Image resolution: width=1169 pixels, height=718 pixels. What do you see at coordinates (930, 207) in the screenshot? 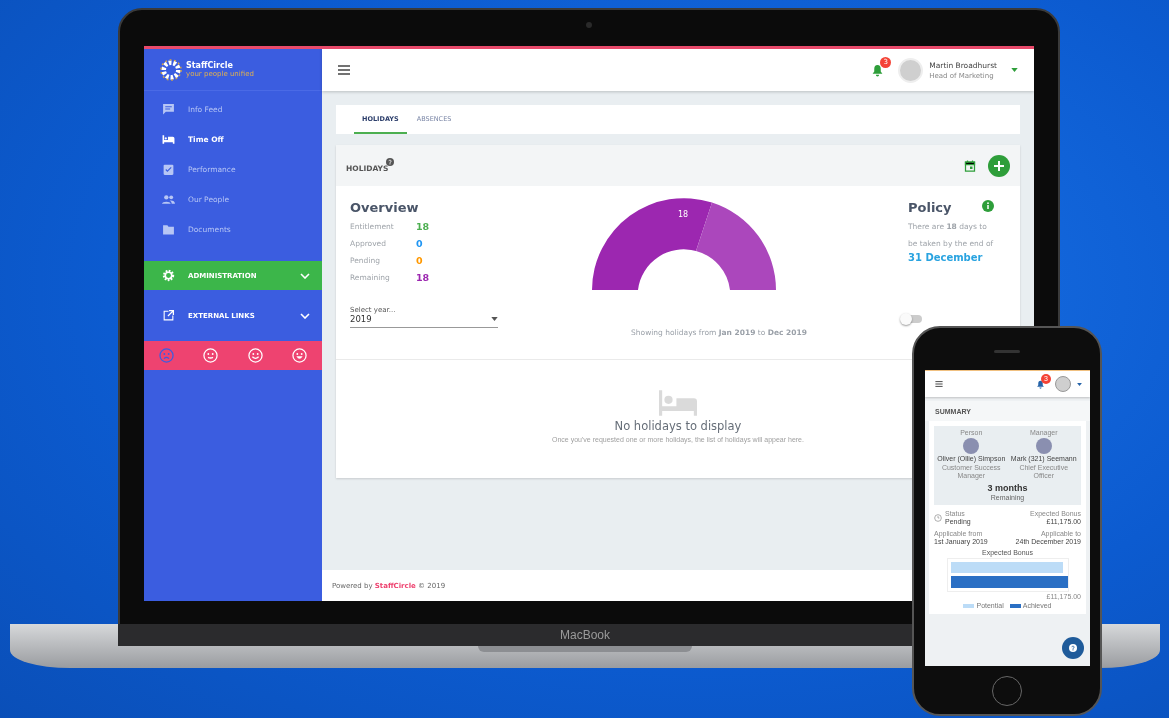
I see `section-title: Policy` at bounding box center [930, 207].